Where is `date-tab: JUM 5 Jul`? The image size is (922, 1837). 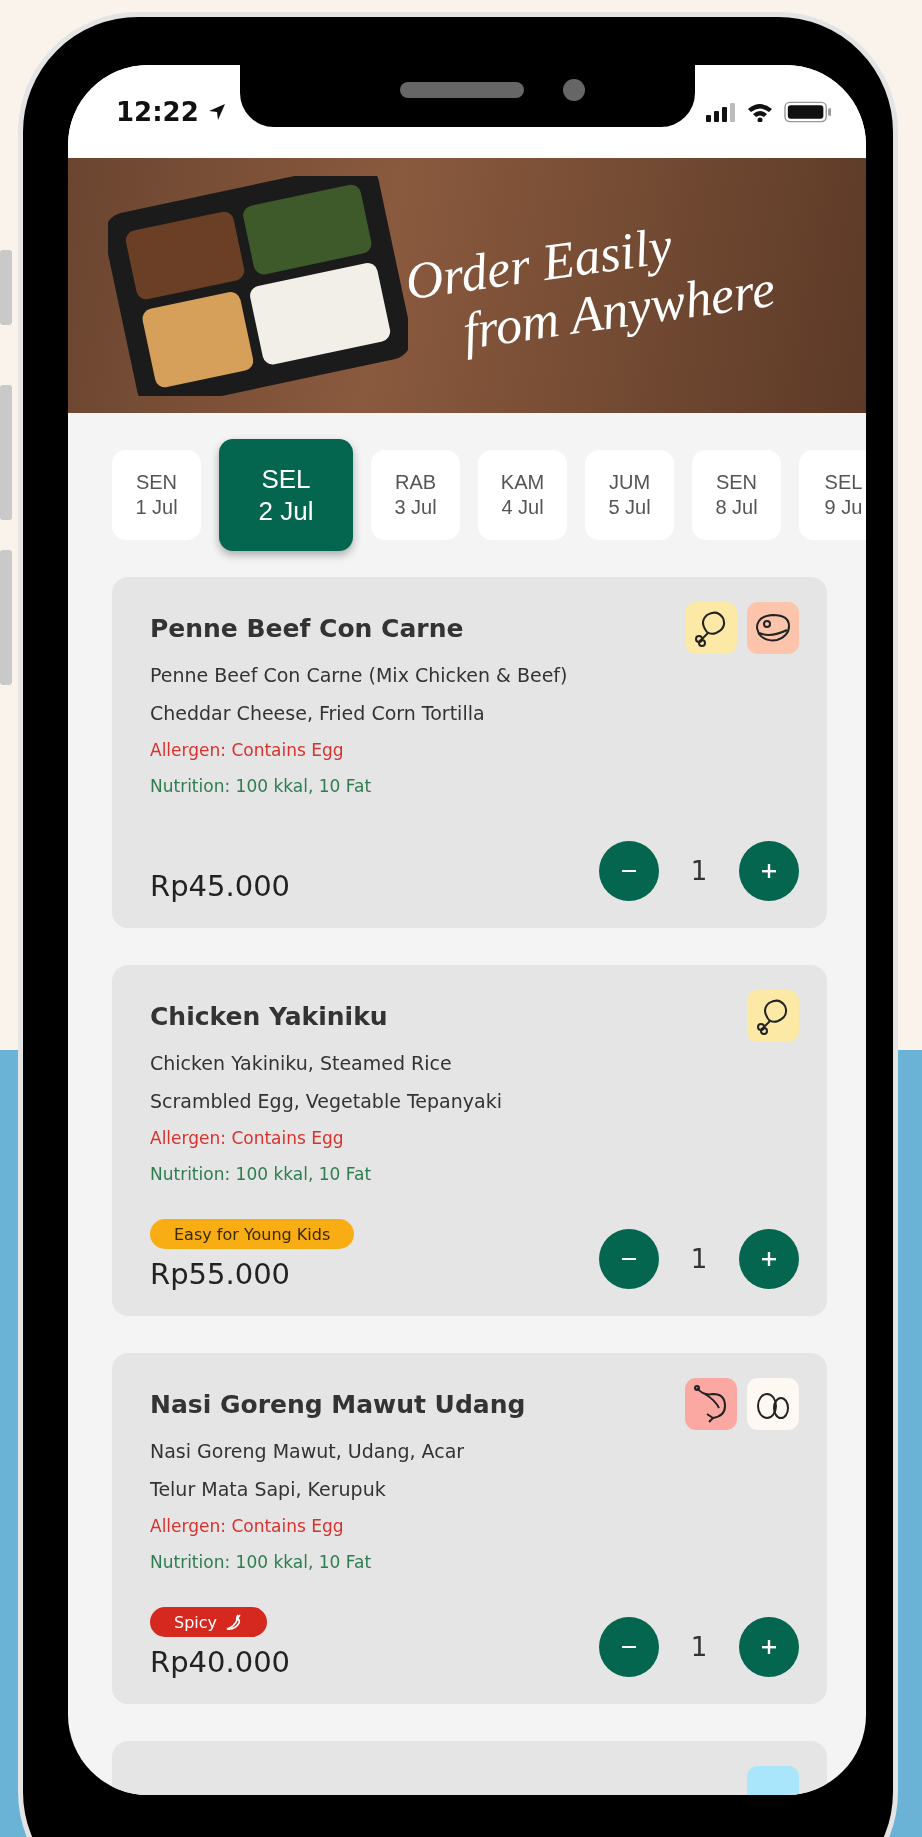 date-tab: JUM 5 Jul is located at coordinates (629, 495).